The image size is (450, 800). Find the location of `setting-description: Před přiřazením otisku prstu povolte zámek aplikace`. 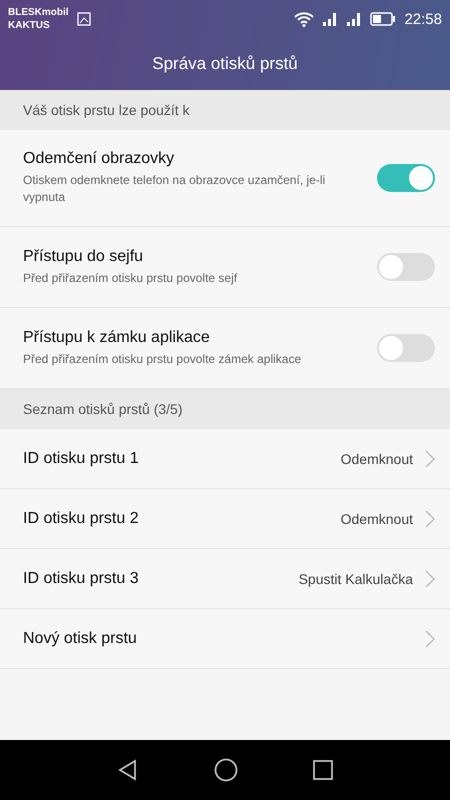

setting-description: Před přiřazením otisku prstu povolte zámek aplikace is located at coordinates (162, 359).